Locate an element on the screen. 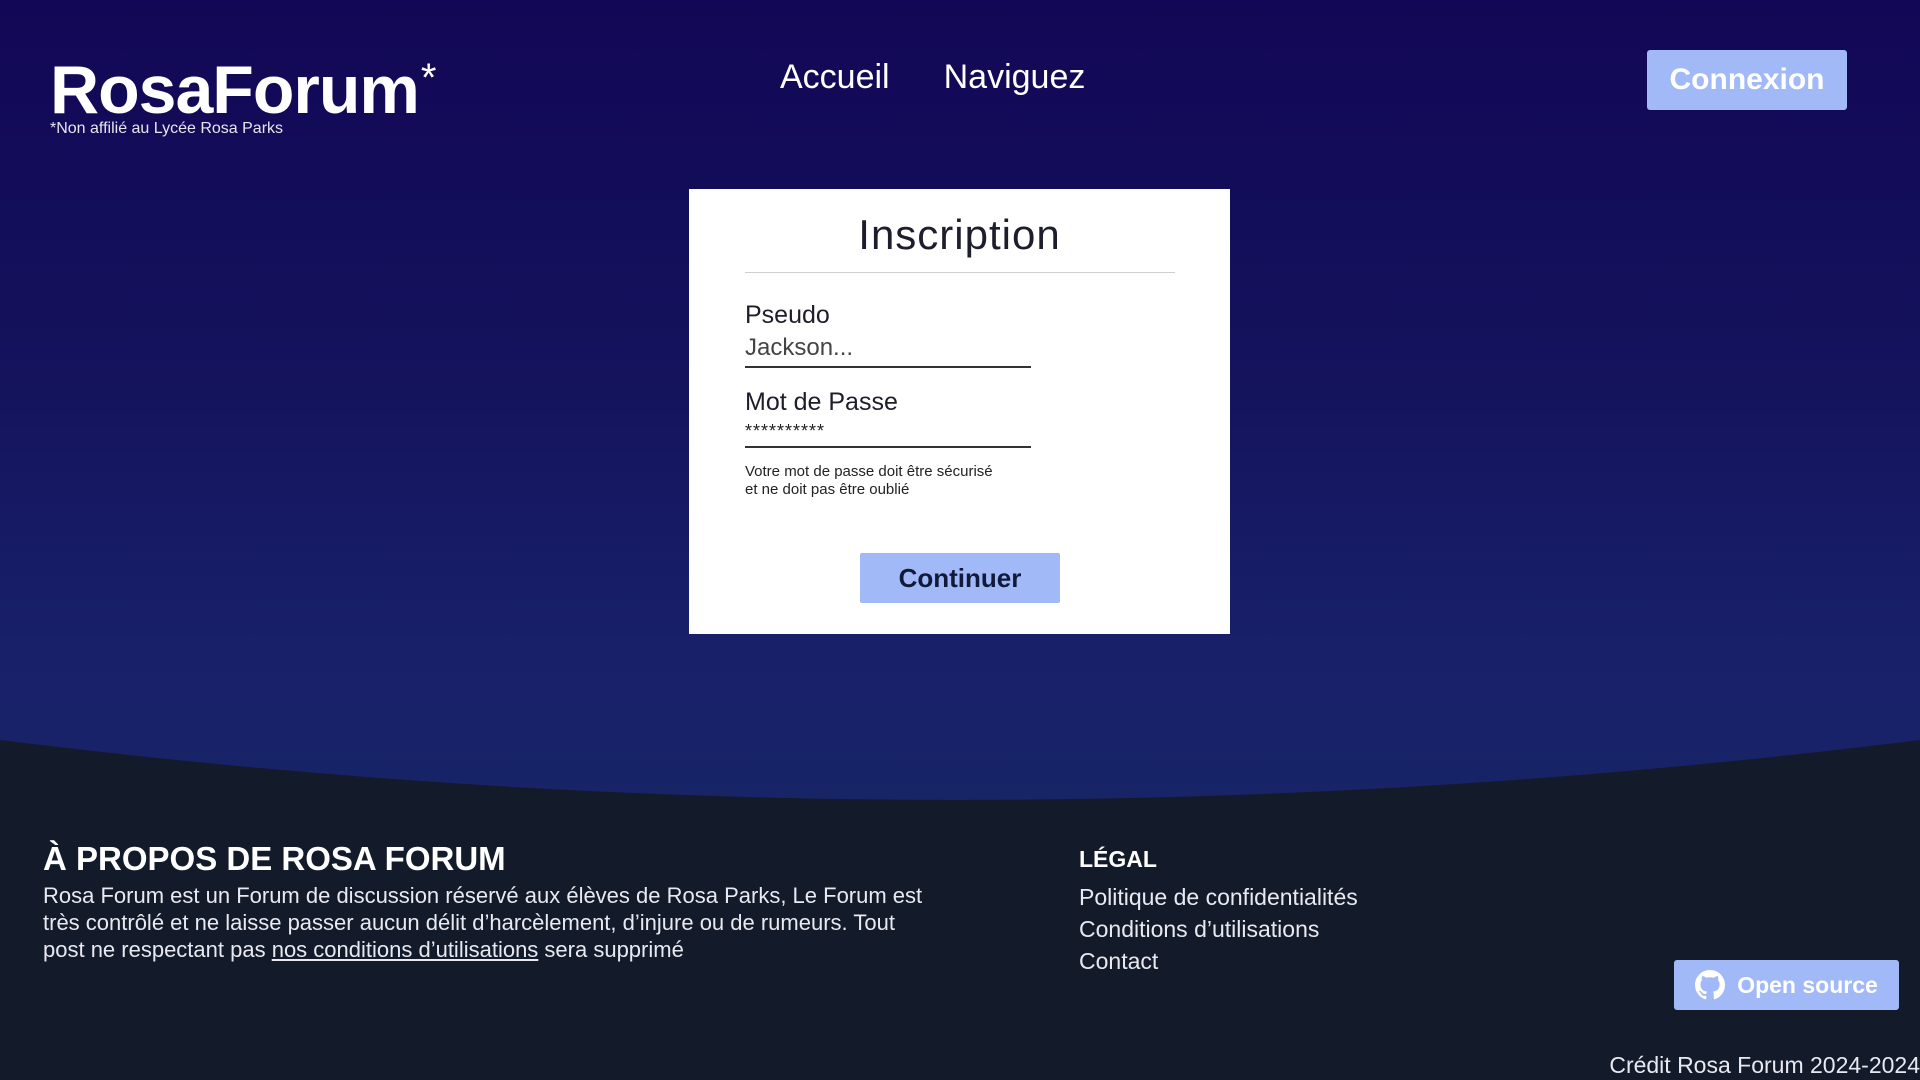 The height and width of the screenshot is (1080, 1920). github-icon is located at coordinates (1710, 985).